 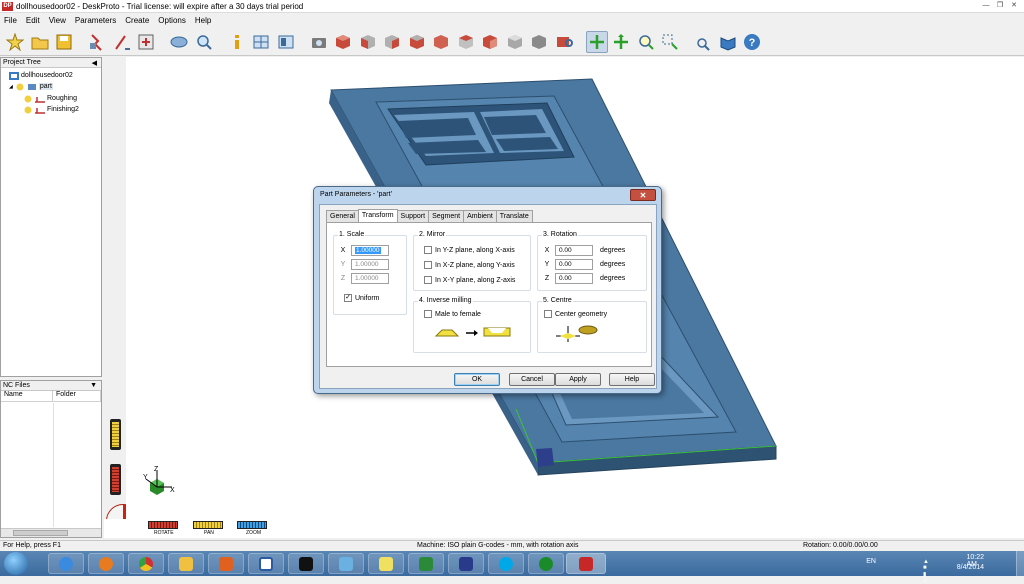 I want to click on taskbar-word, so click(x=266, y=563).